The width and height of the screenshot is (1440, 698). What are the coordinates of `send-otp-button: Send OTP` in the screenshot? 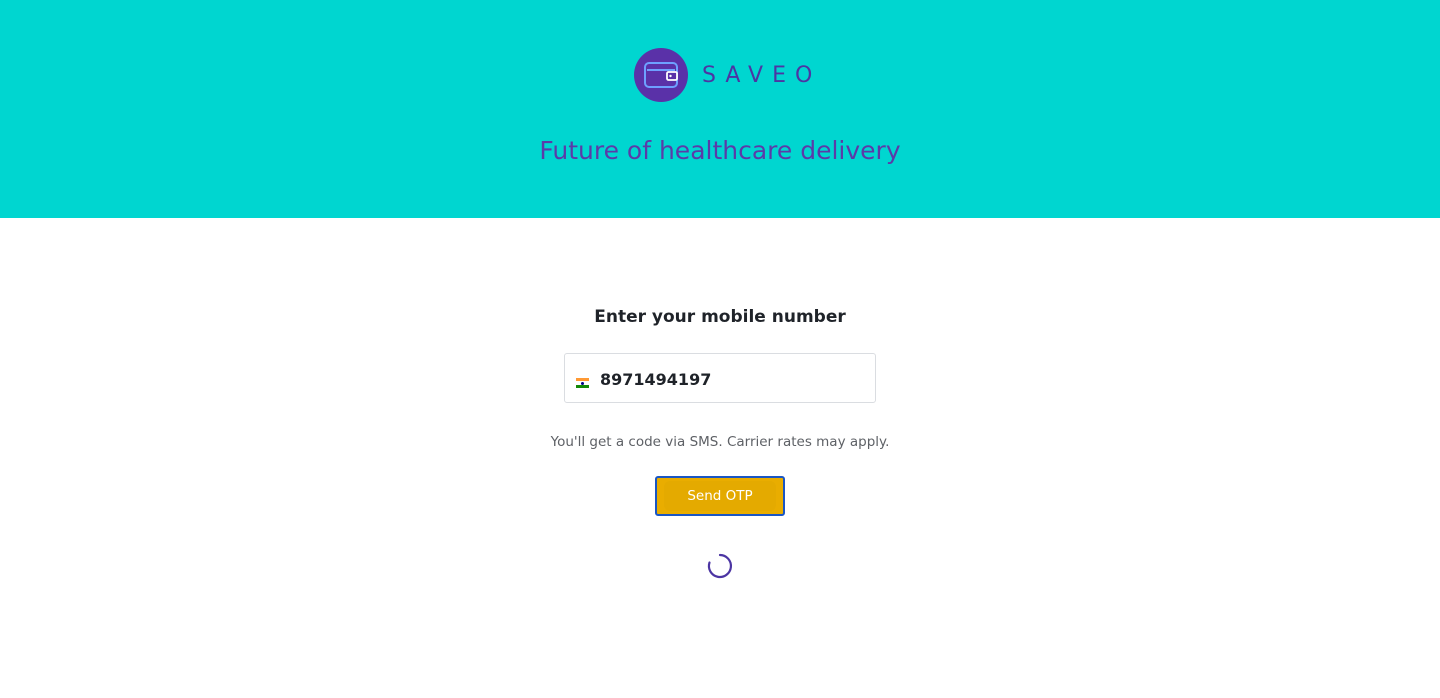 It's located at (720, 496).